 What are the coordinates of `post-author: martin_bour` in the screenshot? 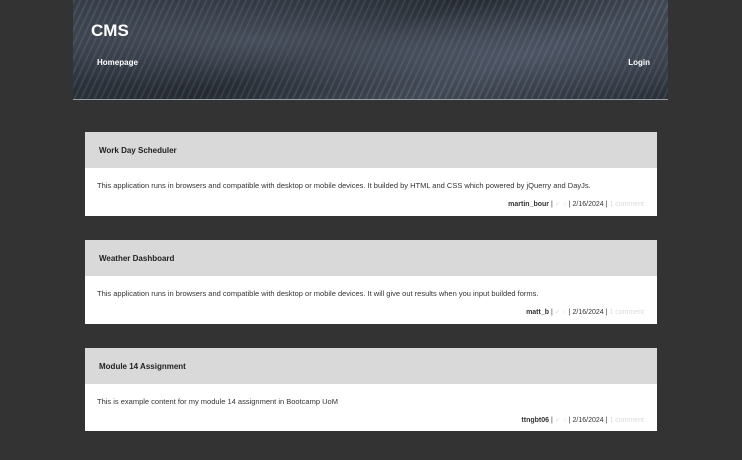 It's located at (529, 204).